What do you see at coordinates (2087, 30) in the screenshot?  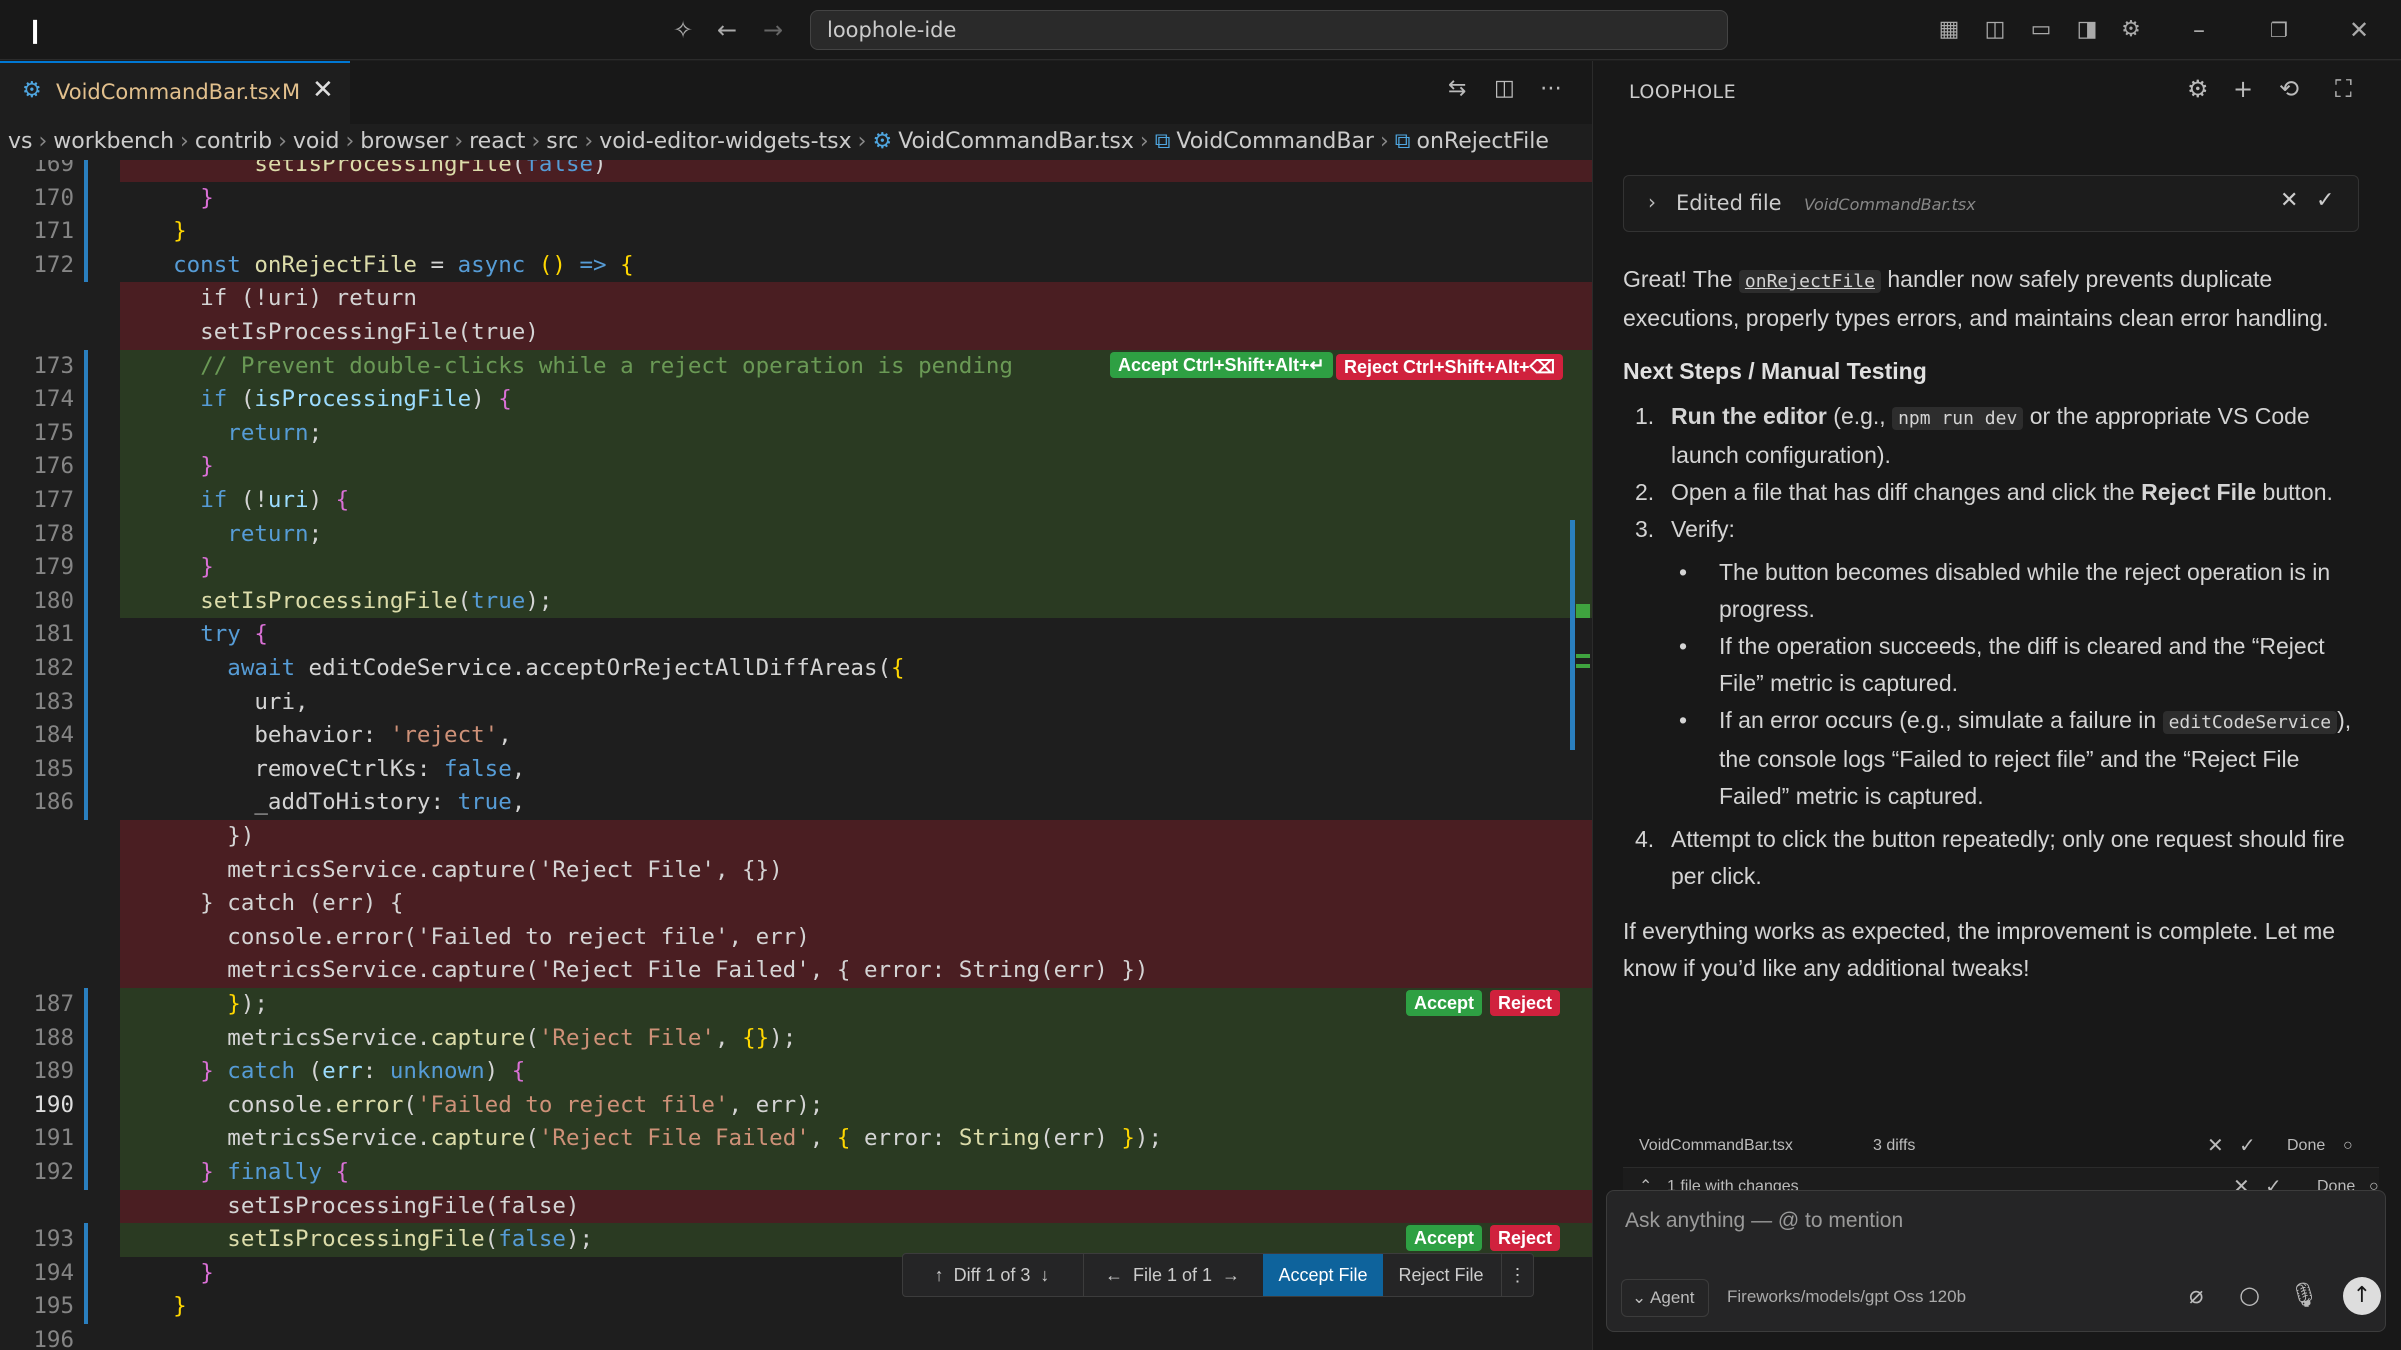 I see `toggle-secondary-sidebar-icon: ◨` at bounding box center [2087, 30].